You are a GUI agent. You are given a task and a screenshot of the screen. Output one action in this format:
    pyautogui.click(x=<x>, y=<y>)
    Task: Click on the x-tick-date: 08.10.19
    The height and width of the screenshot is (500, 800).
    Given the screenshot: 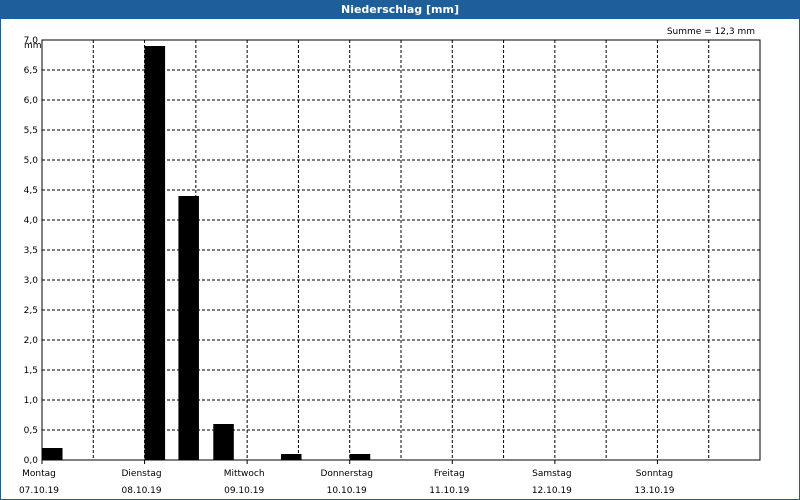 What is the action you would take?
    pyautogui.click(x=142, y=491)
    